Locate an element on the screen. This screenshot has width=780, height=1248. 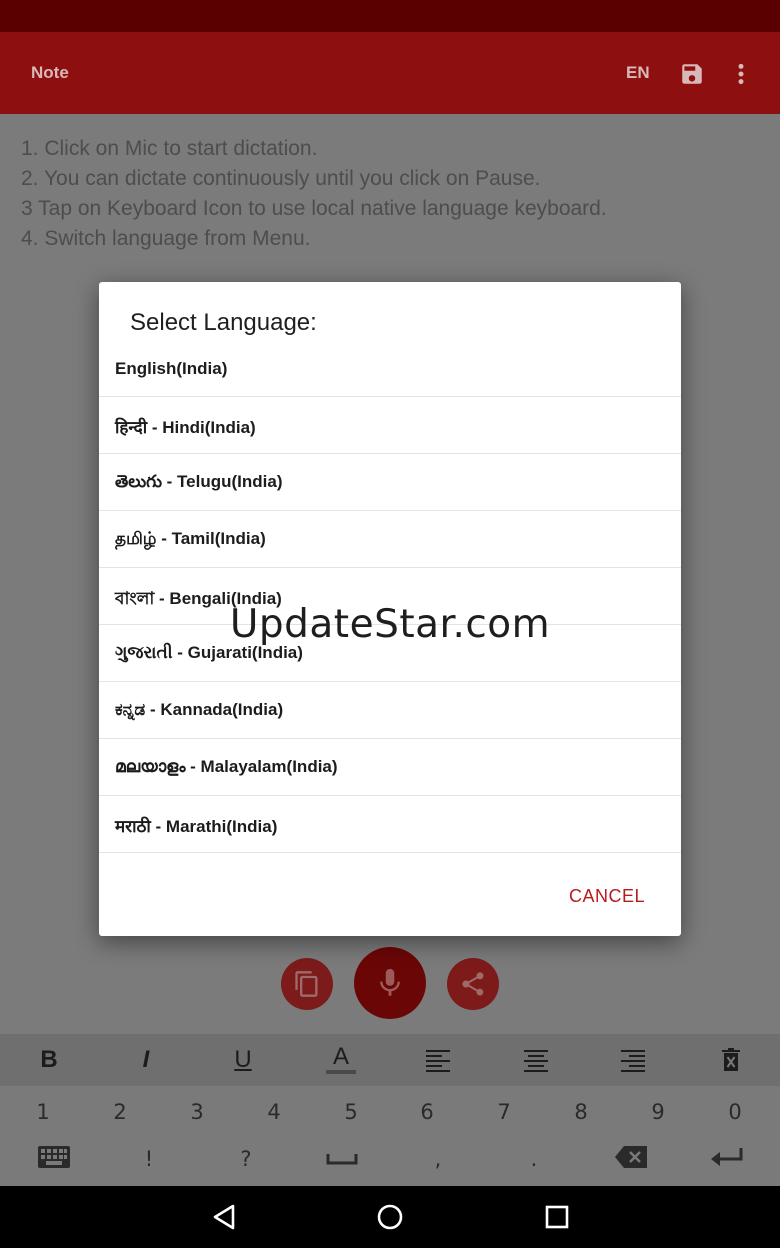
cancel-button: CANCEL is located at coordinates (607, 896).